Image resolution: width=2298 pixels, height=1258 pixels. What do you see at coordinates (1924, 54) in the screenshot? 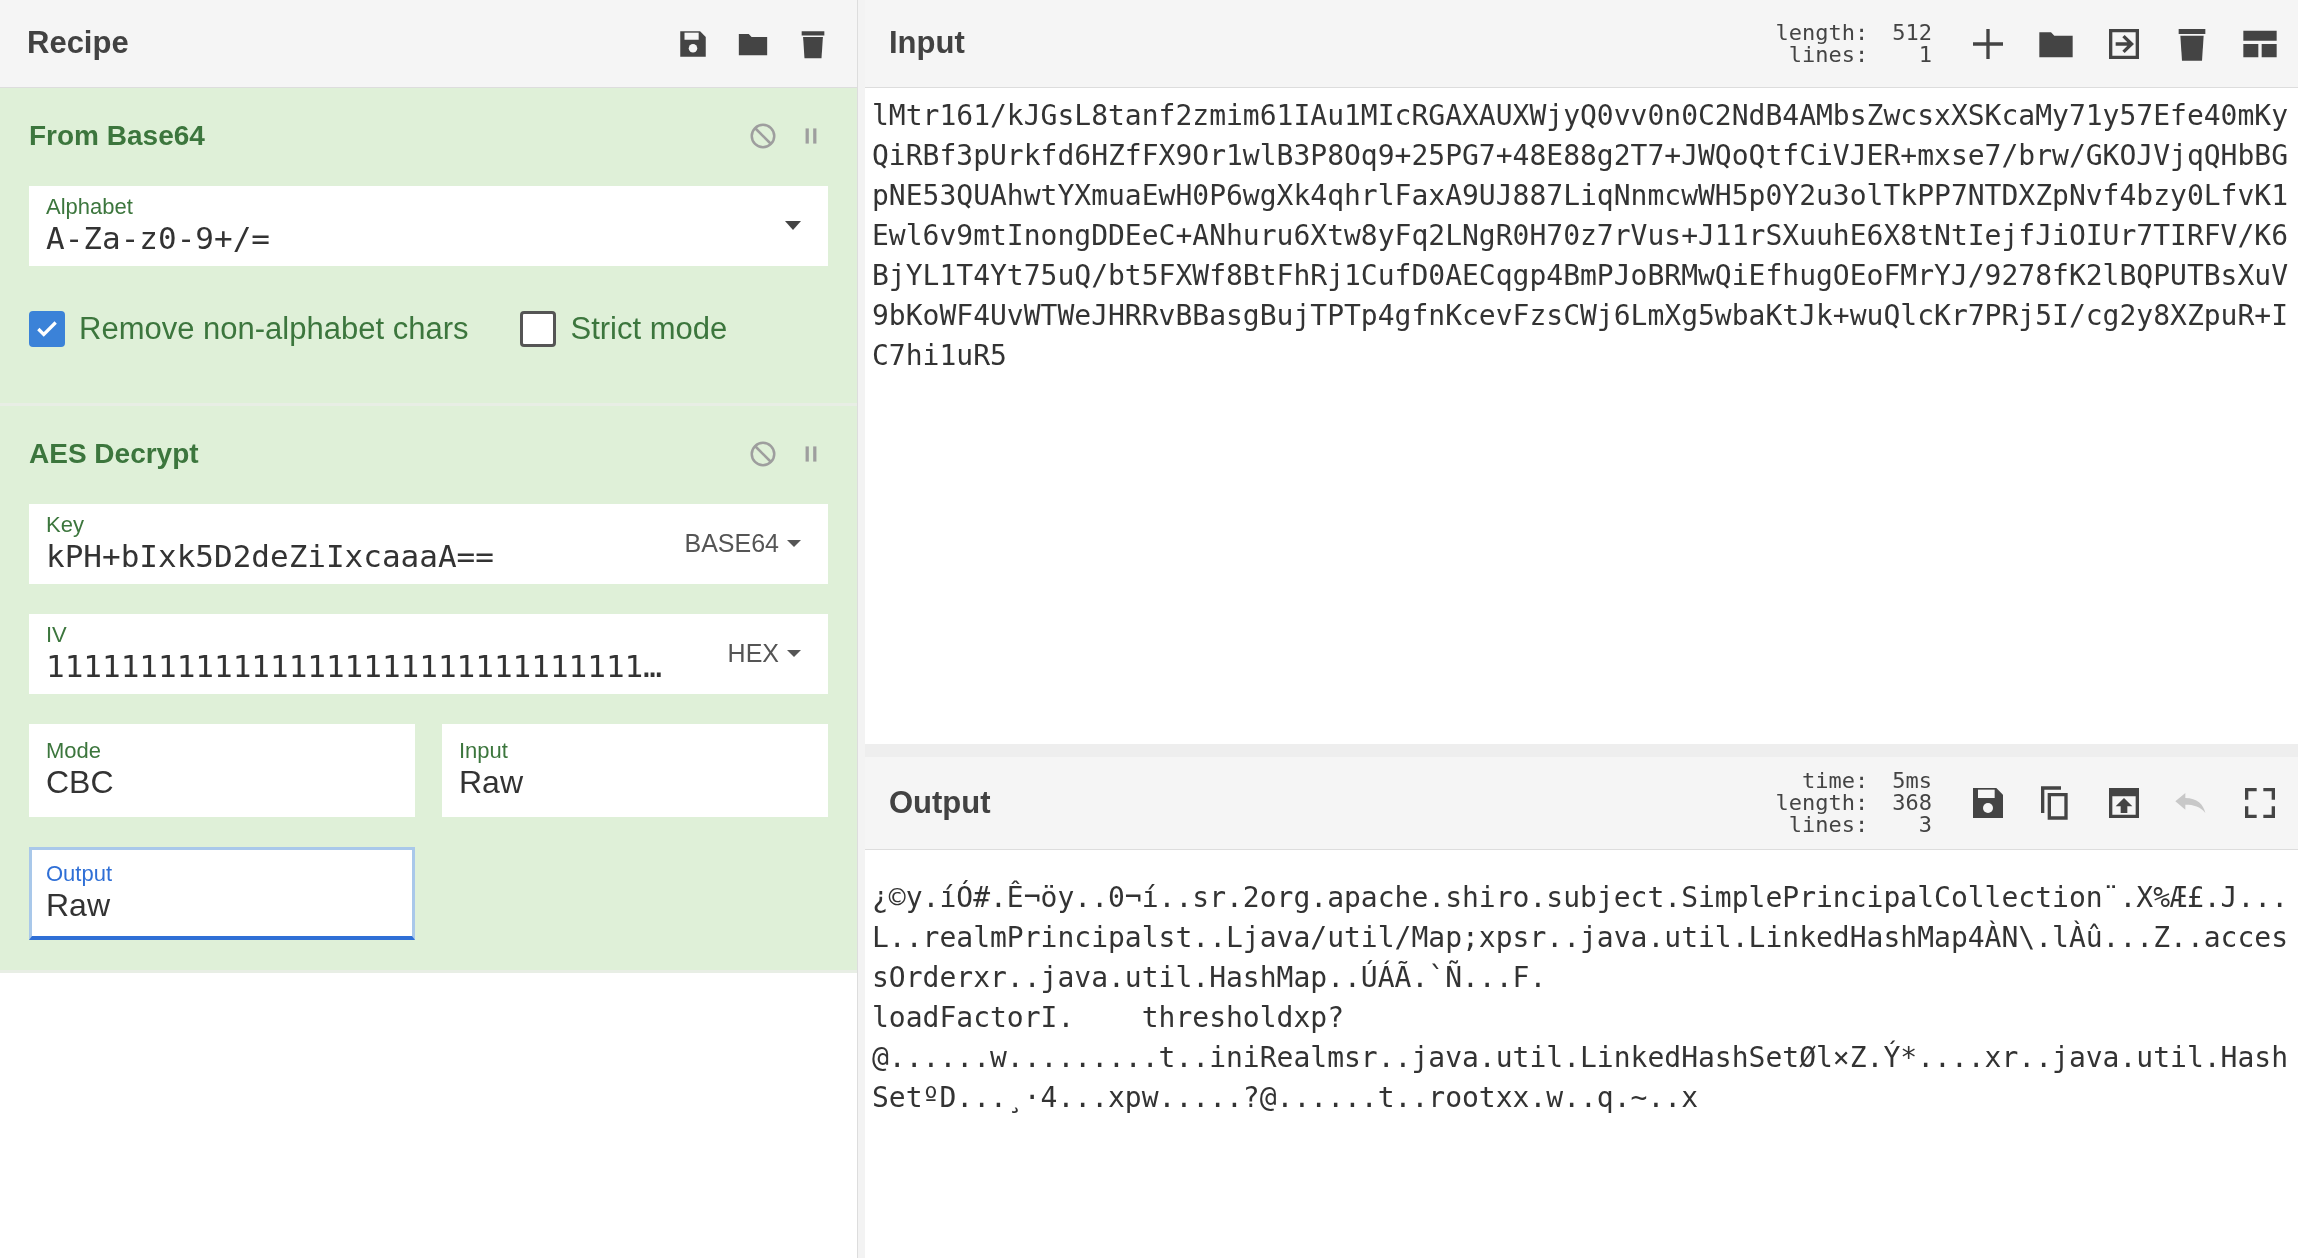
I see `stat-value: 1` at bounding box center [1924, 54].